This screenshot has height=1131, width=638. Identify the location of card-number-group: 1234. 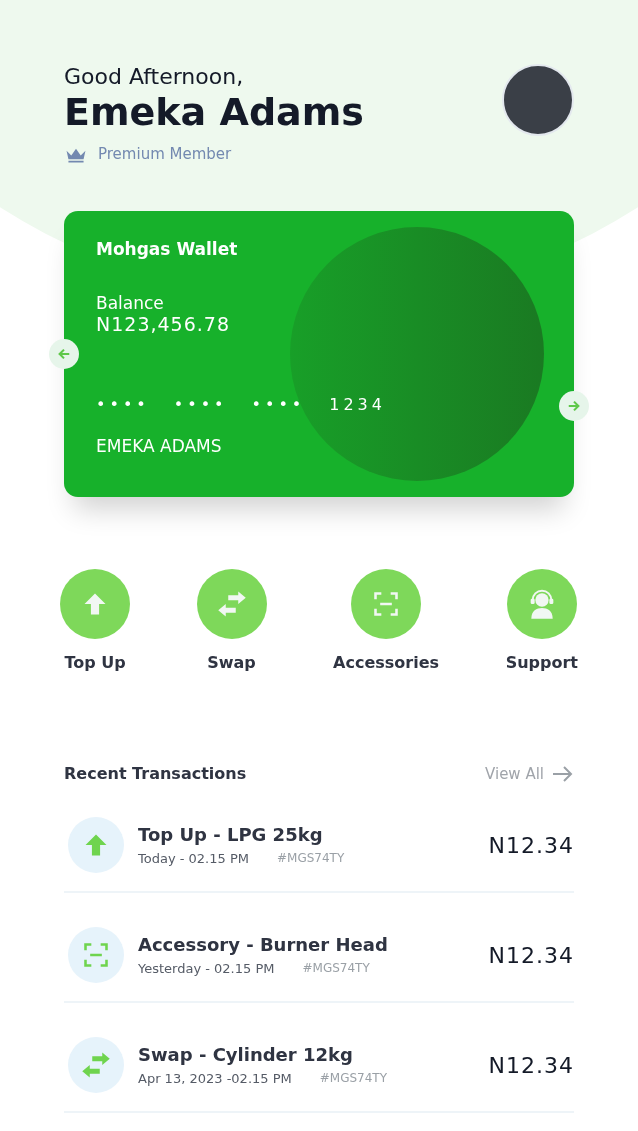
(357, 404).